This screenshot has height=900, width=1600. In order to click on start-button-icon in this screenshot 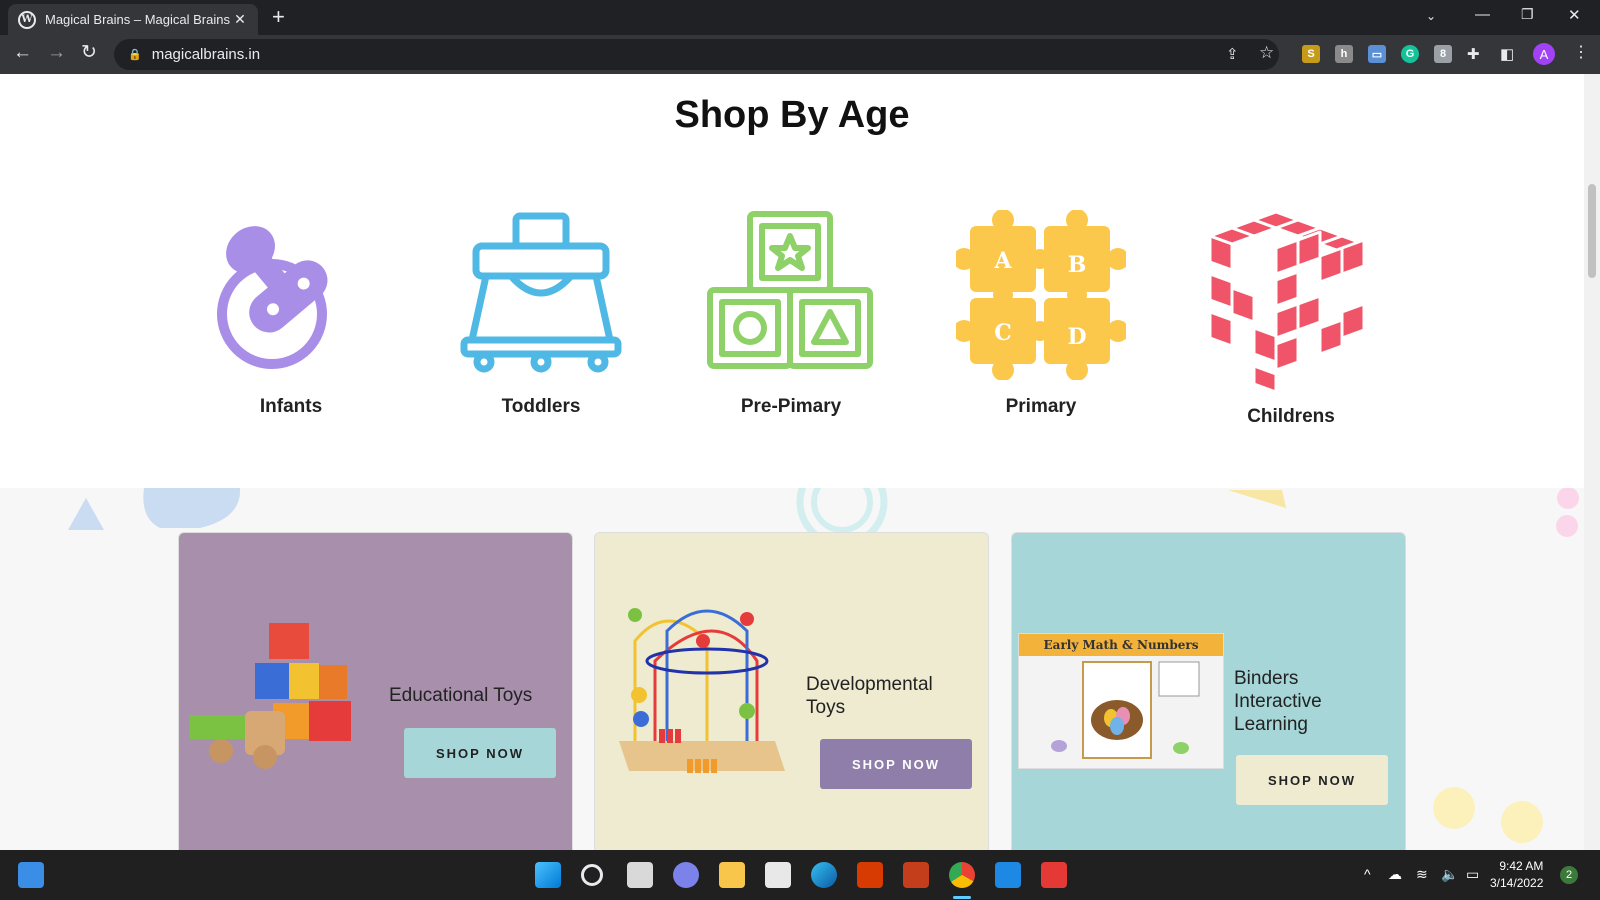, I will do `click(548, 875)`.